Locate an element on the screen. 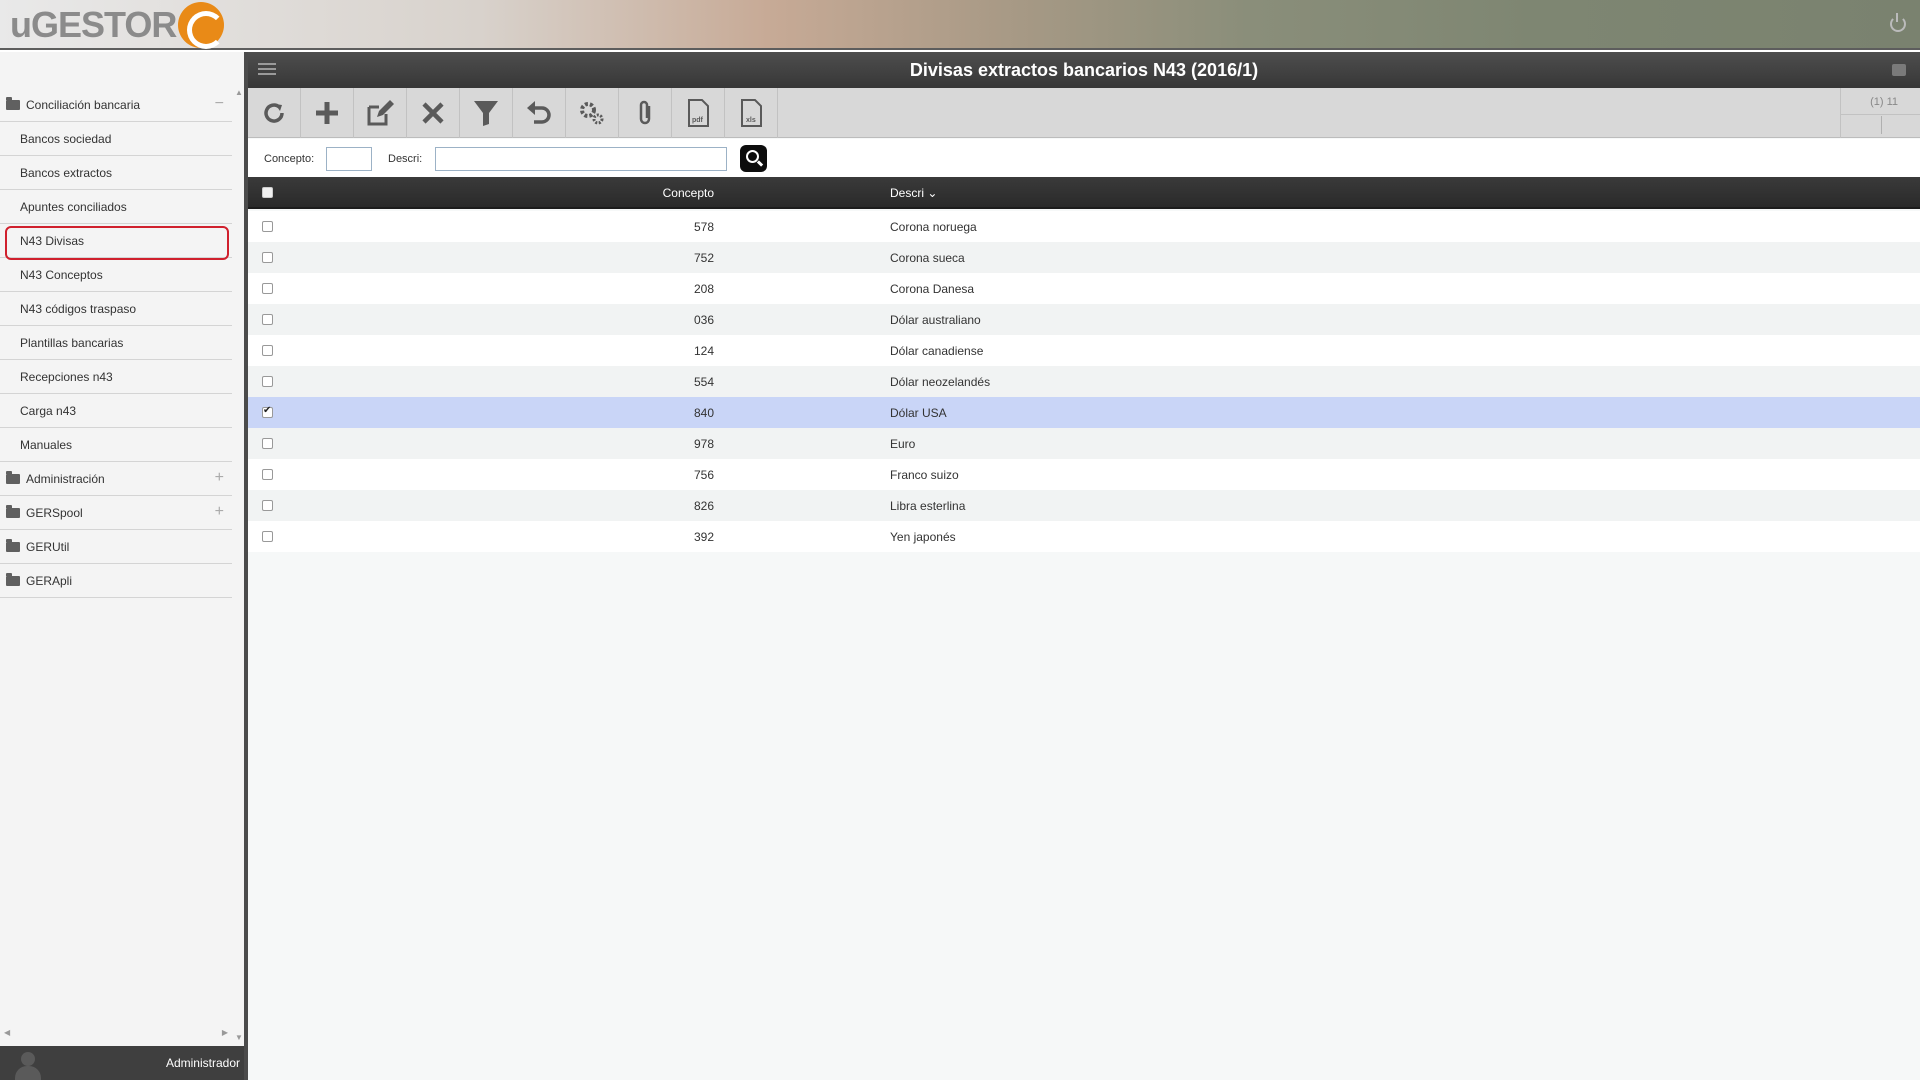 The image size is (1920, 1080). sidebar-item-plantillas-bancarias: Plantillas bancarias is located at coordinates (116, 343).